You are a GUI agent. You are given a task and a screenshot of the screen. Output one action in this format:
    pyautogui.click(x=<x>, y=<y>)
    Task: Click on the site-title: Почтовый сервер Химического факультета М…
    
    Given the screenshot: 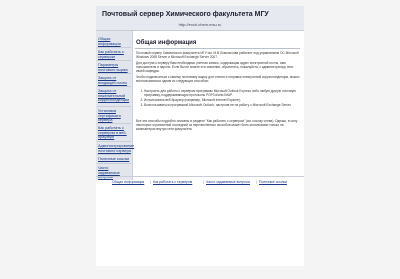 What is the action you would take?
    pyautogui.click(x=185, y=14)
    